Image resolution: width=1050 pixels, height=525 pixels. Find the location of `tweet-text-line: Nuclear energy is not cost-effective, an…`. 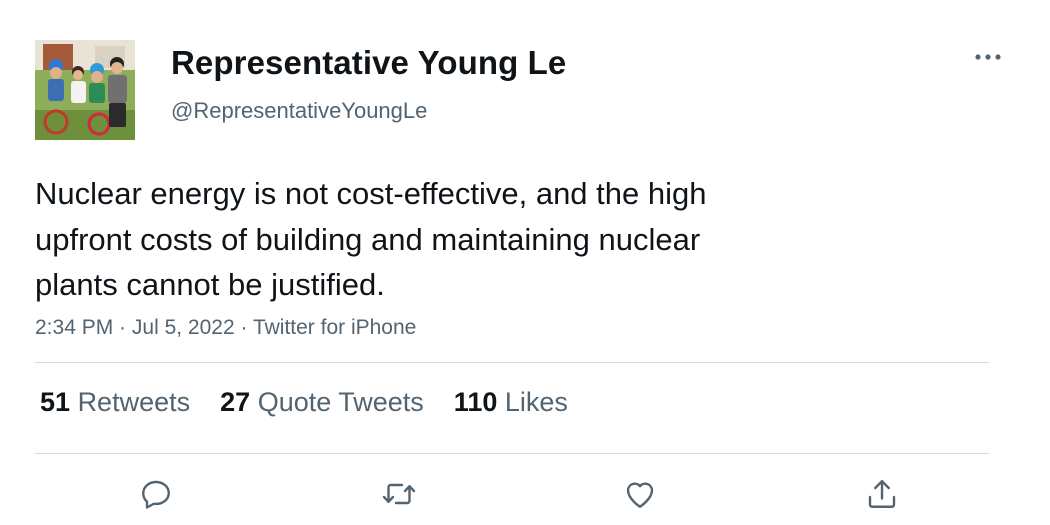

tweet-text-line: Nuclear energy is not cost-effective, an… is located at coordinates (371, 193).